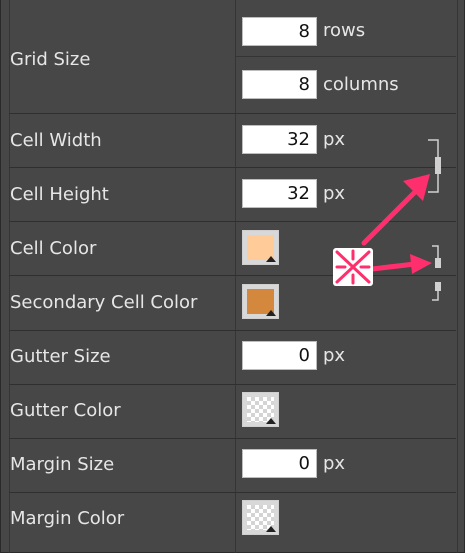 Image resolution: width=465 pixels, height=553 pixels. Describe the element at coordinates (396, 224) in the screenshot. I see `annotation-arrows` at that location.